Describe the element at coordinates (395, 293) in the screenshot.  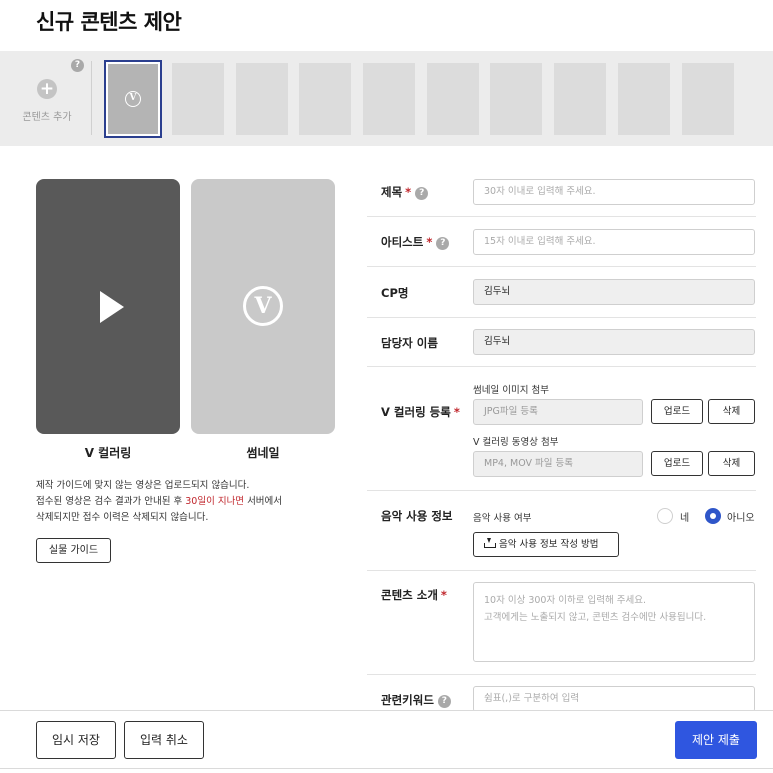
I see `cp-label: CP명` at that location.